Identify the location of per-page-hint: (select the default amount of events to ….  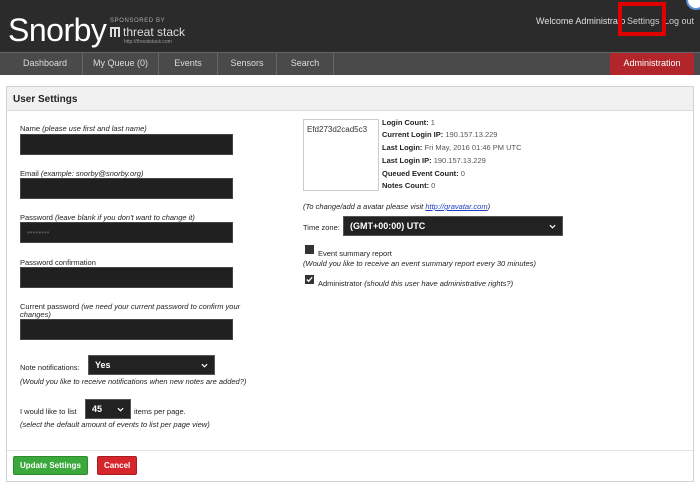
(115, 424).